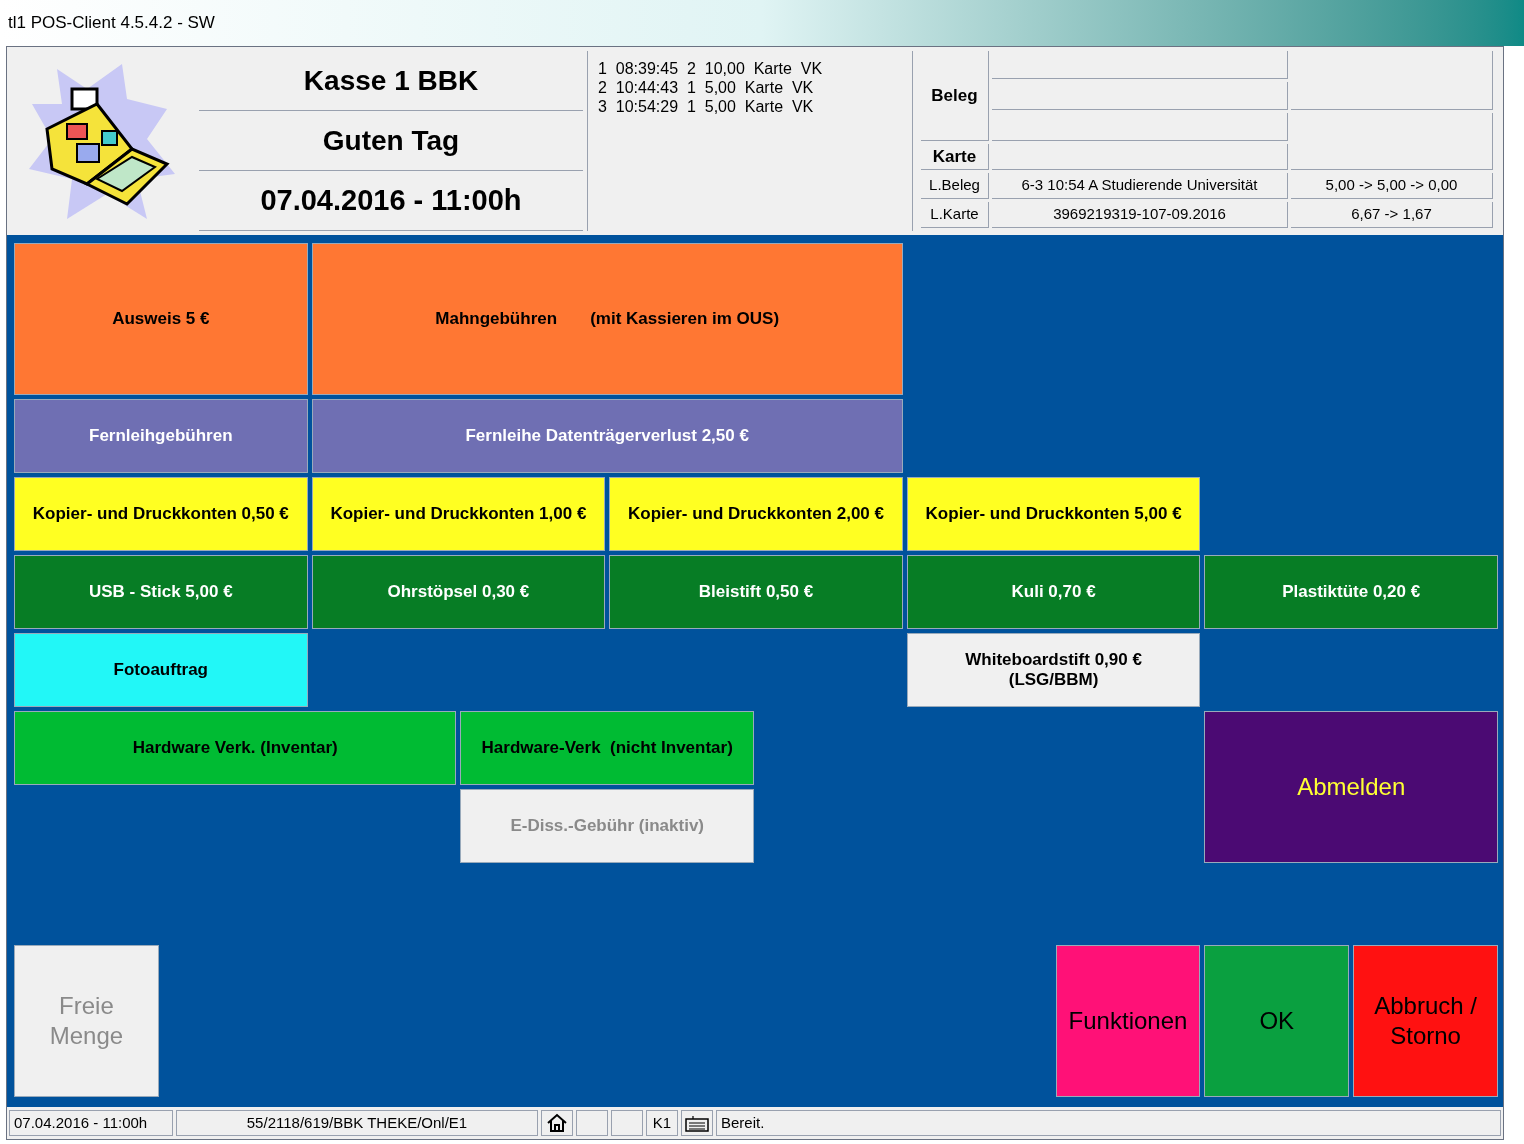  What do you see at coordinates (955, 157) in the screenshot?
I see `row-label: Karte` at bounding box center [955, 157].